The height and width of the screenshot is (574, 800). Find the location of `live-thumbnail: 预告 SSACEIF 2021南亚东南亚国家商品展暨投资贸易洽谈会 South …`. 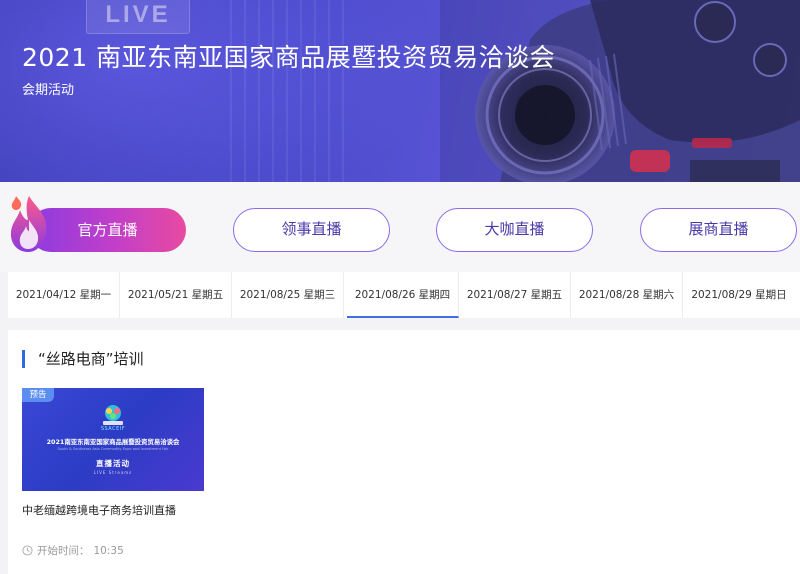

live-thumbnail: 预告 SSACEIF 2021南亚东南亚国家商品展暨投资贸易洽谈会 South … is located at coordinates (113, 439).